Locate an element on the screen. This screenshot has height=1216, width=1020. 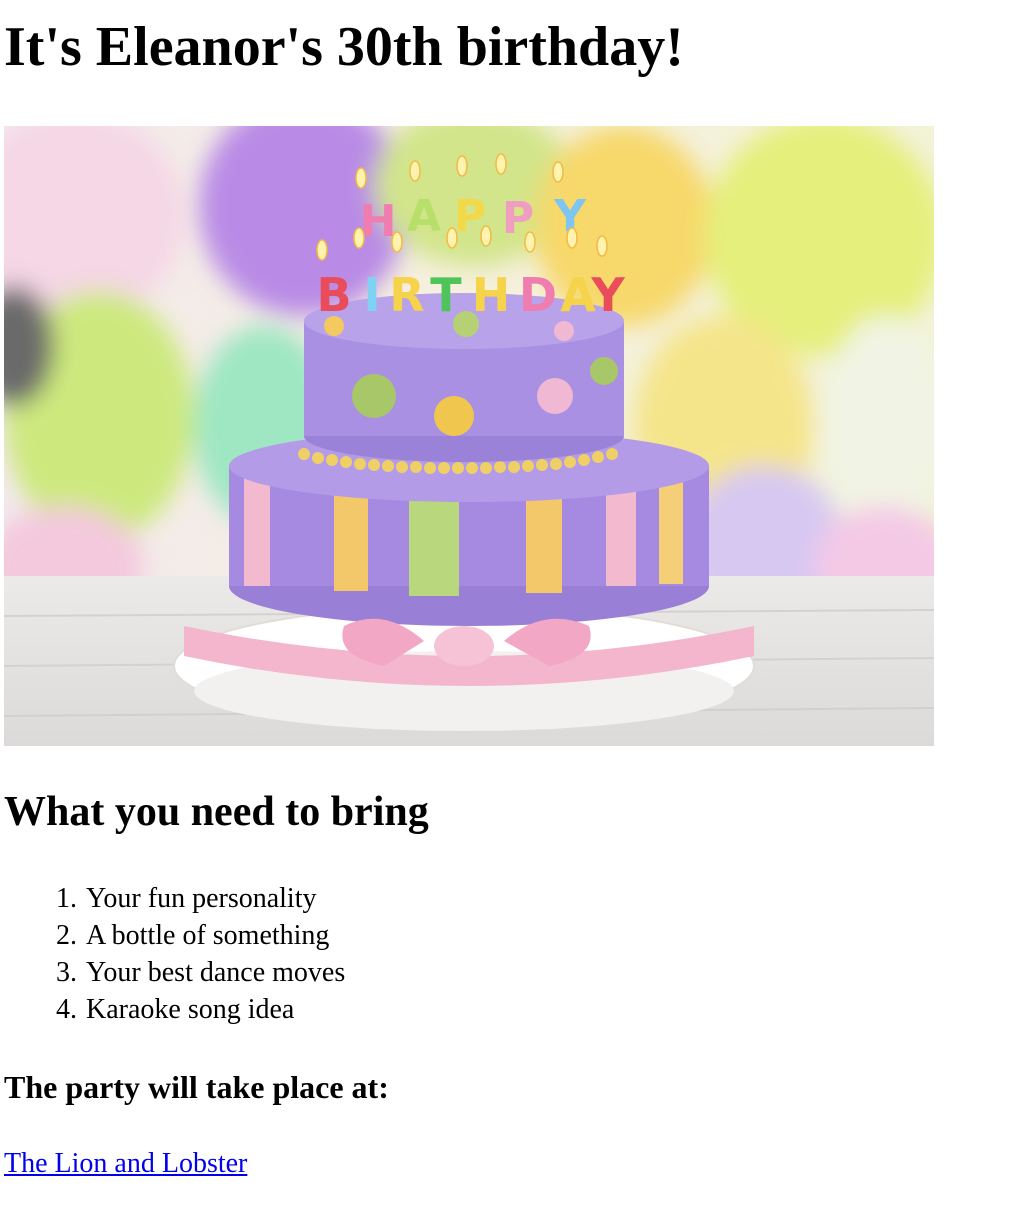
place-heading: The party will take place at: is located at coordinates (196, 1087).